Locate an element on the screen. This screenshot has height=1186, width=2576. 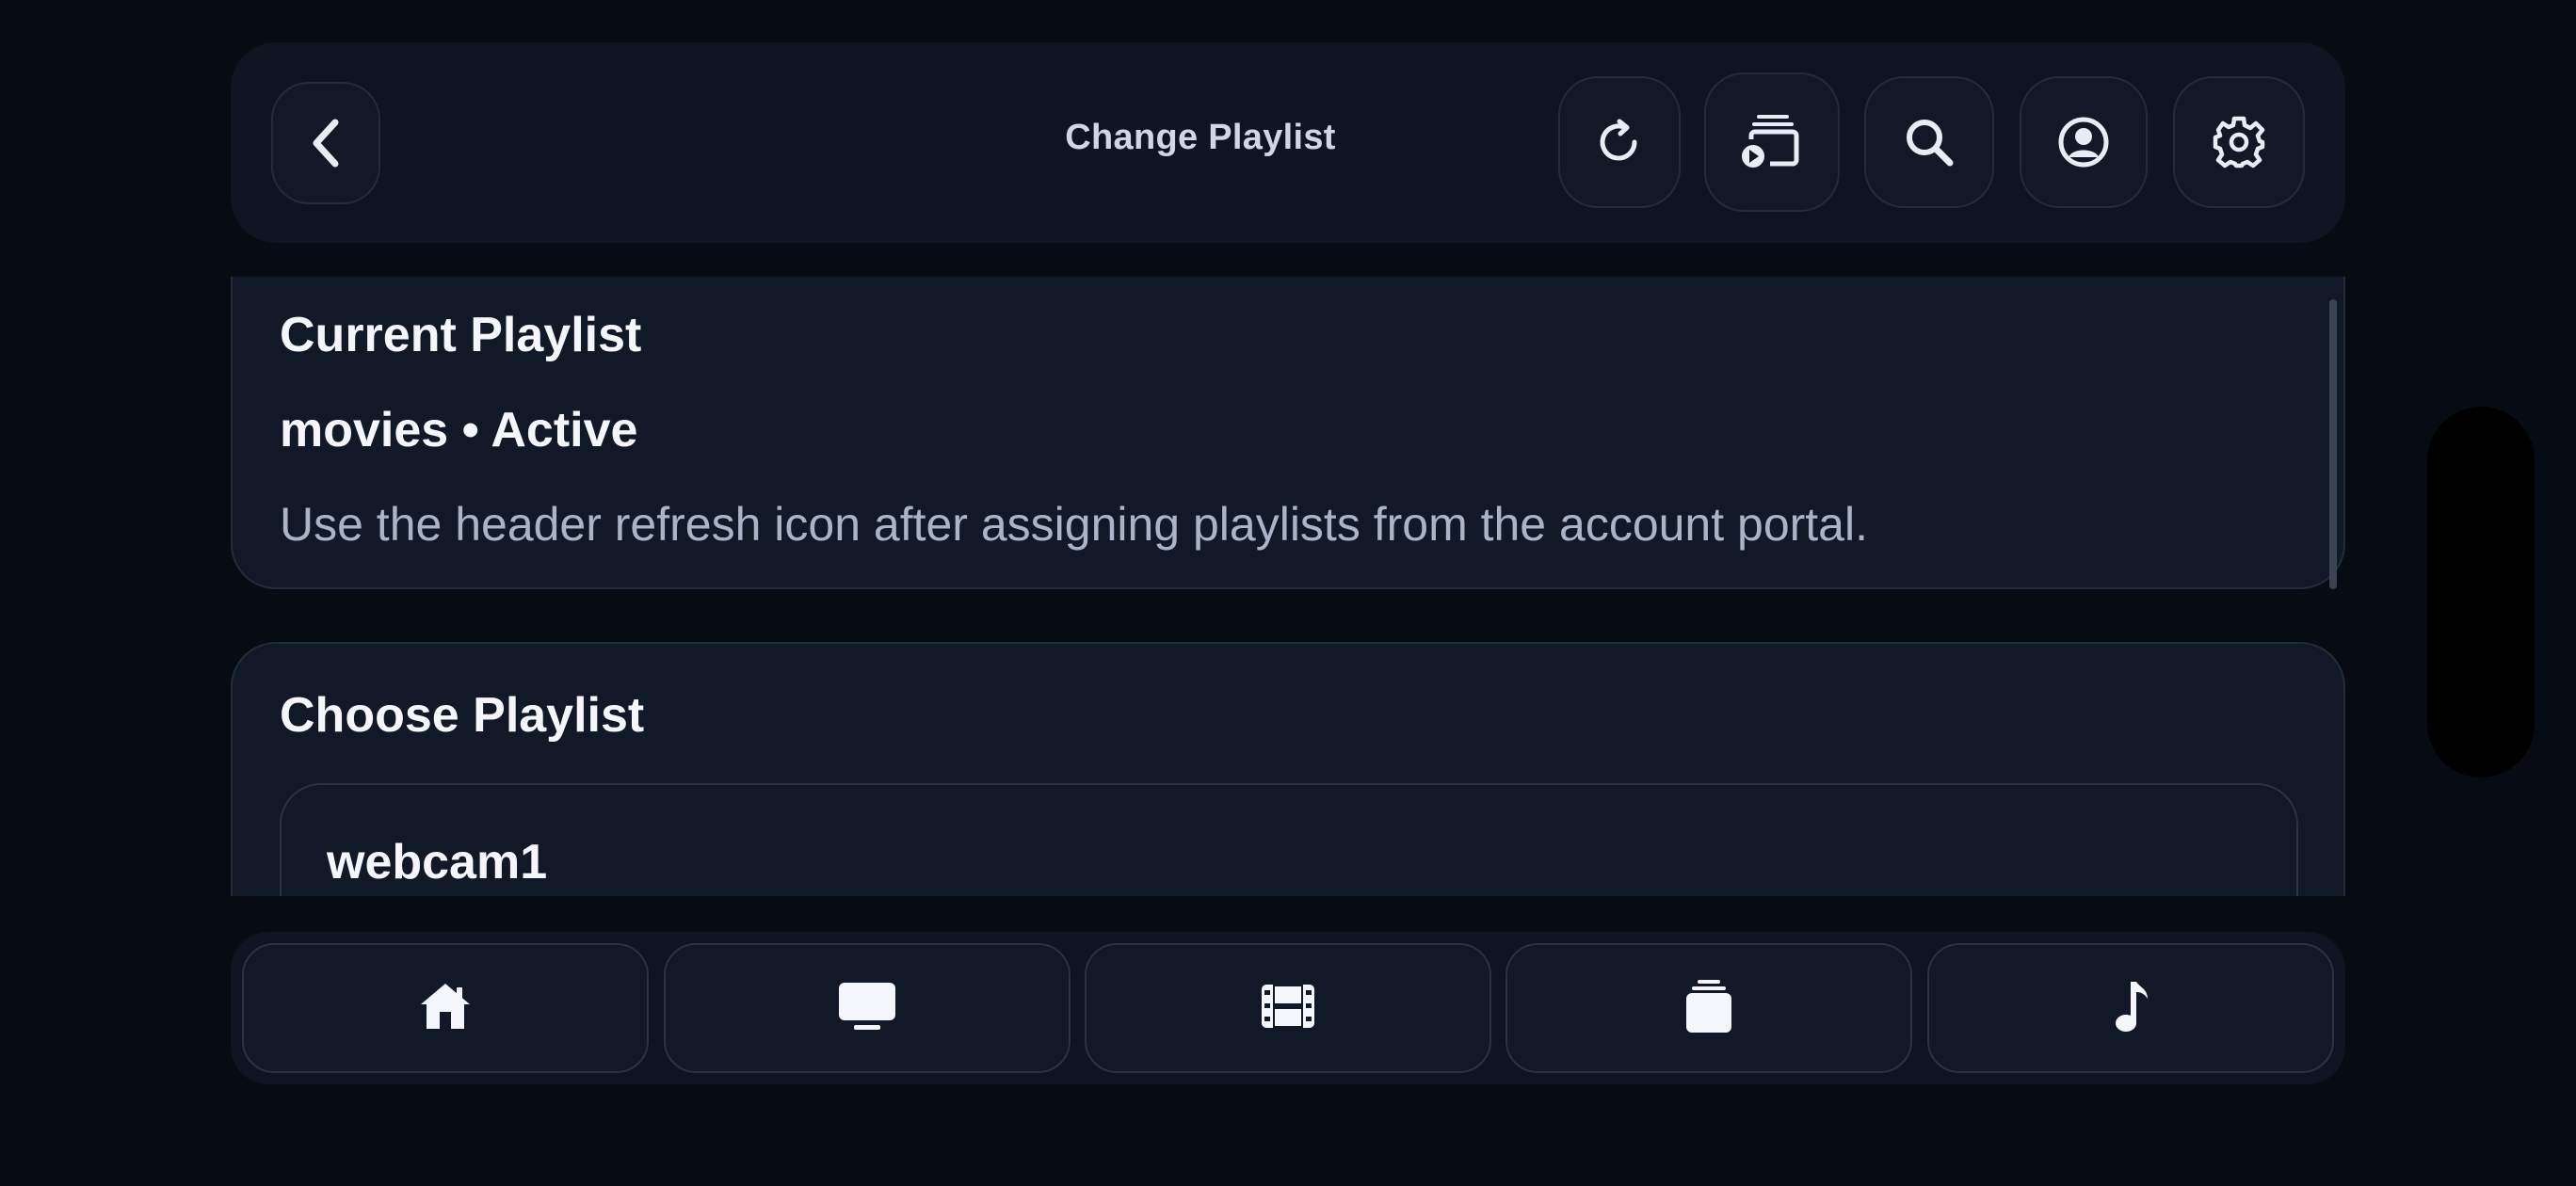
home-icon is located at coordinates (445, 1008).